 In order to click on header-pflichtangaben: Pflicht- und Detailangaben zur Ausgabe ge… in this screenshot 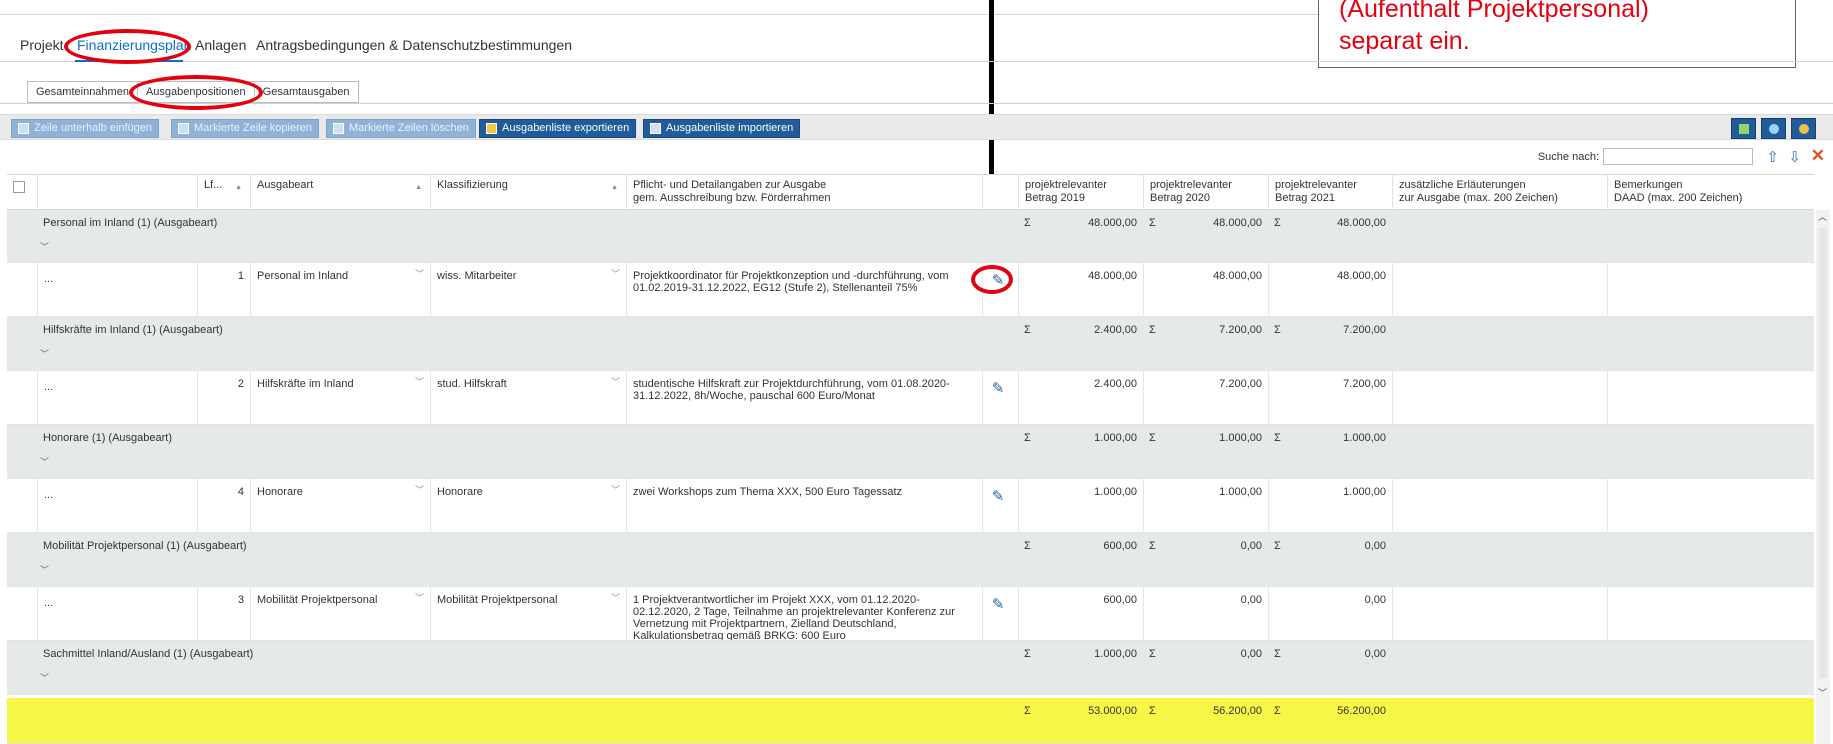, I will do `click(804, 193)`.